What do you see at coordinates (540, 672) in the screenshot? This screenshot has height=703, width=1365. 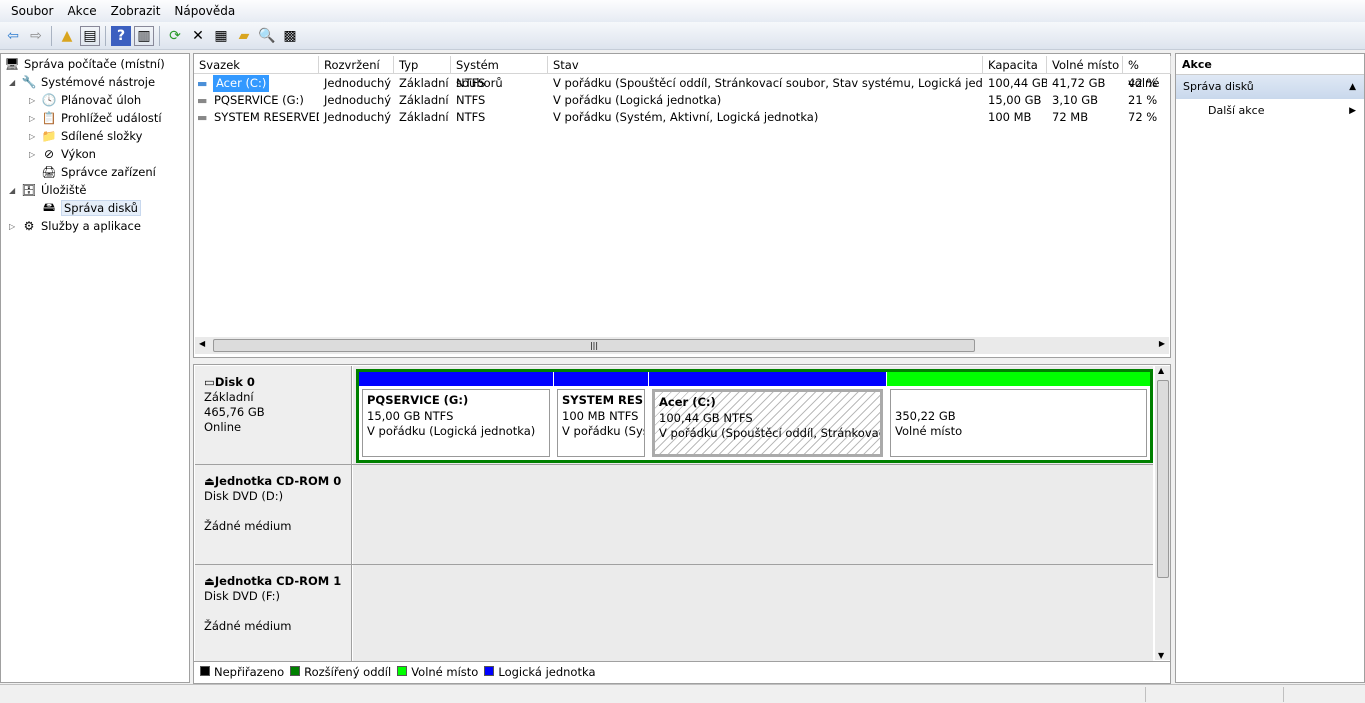 I see `legend-logical-drive: Logická jednotka` at bounding box center [540, 672].